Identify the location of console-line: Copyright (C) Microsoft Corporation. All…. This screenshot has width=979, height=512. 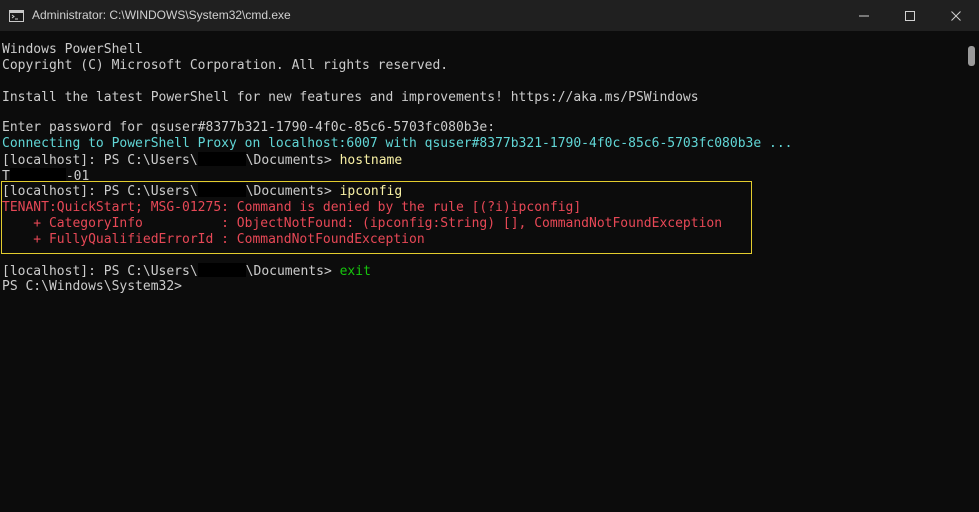
(225, 65).